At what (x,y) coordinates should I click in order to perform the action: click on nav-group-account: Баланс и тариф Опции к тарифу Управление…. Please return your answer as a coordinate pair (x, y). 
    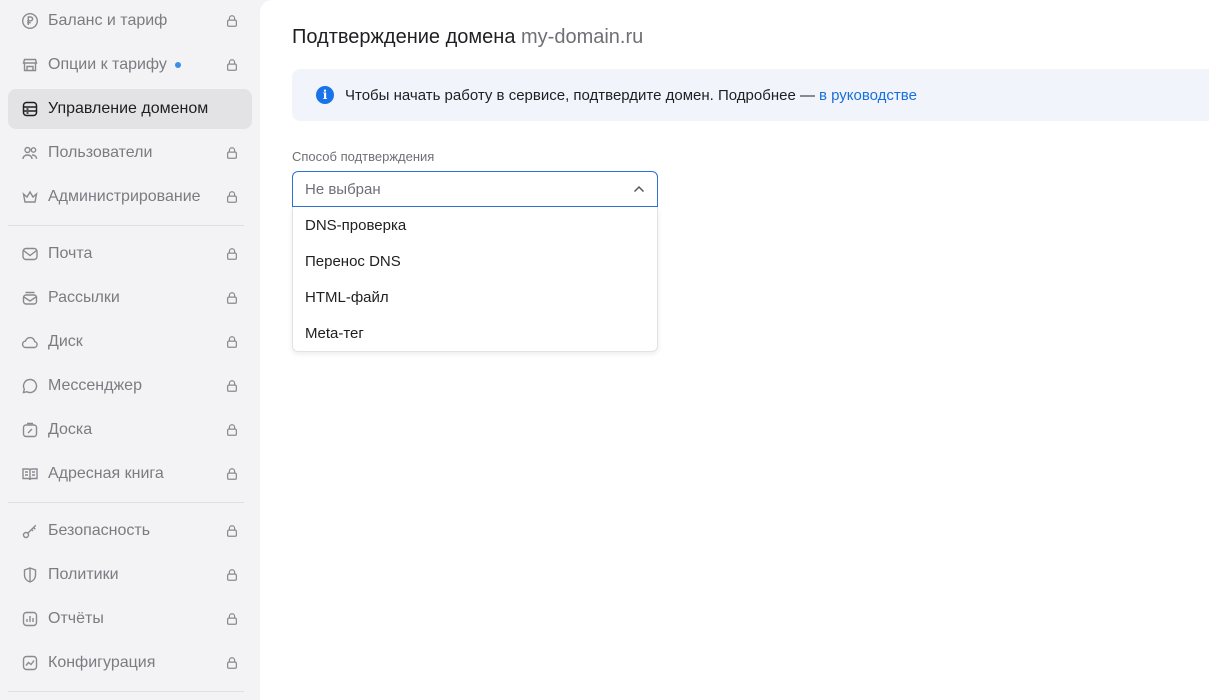
    Looking at the image, I should click on (130, 109).